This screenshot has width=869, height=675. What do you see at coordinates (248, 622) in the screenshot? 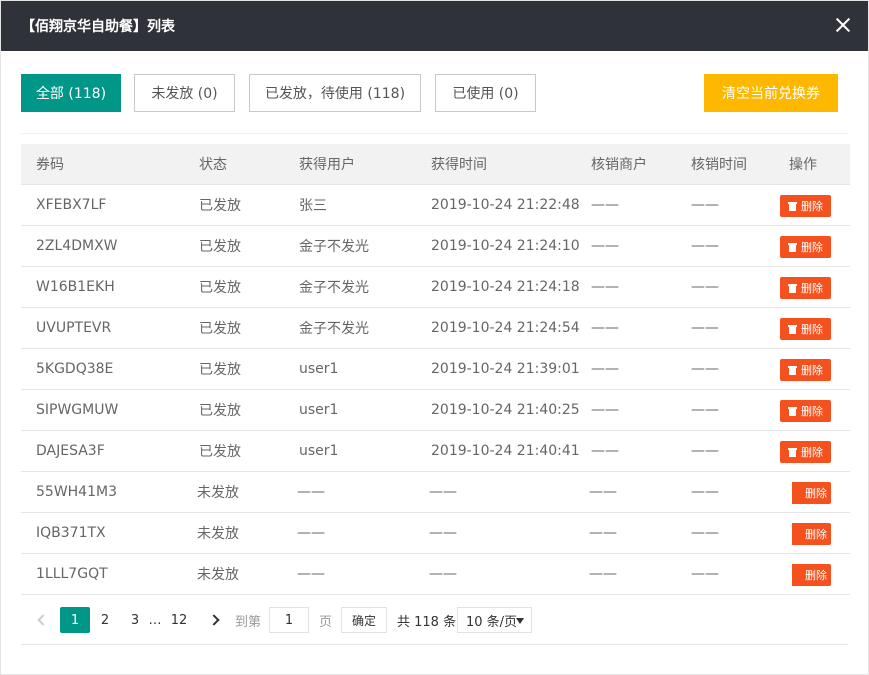
I see `goto-label: 到第` at bounding box center [248, 622].